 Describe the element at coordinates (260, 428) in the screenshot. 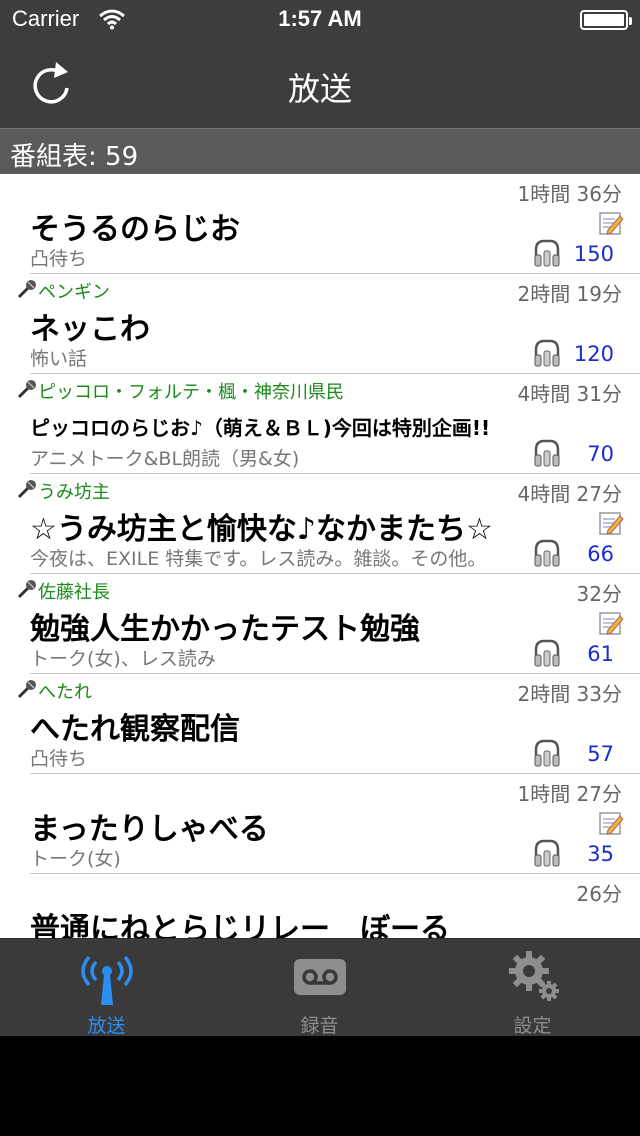

I see `program-title: ピッコロのらじお♪（萌え＆ＢＬ)今回は特別企画!!` at that location.